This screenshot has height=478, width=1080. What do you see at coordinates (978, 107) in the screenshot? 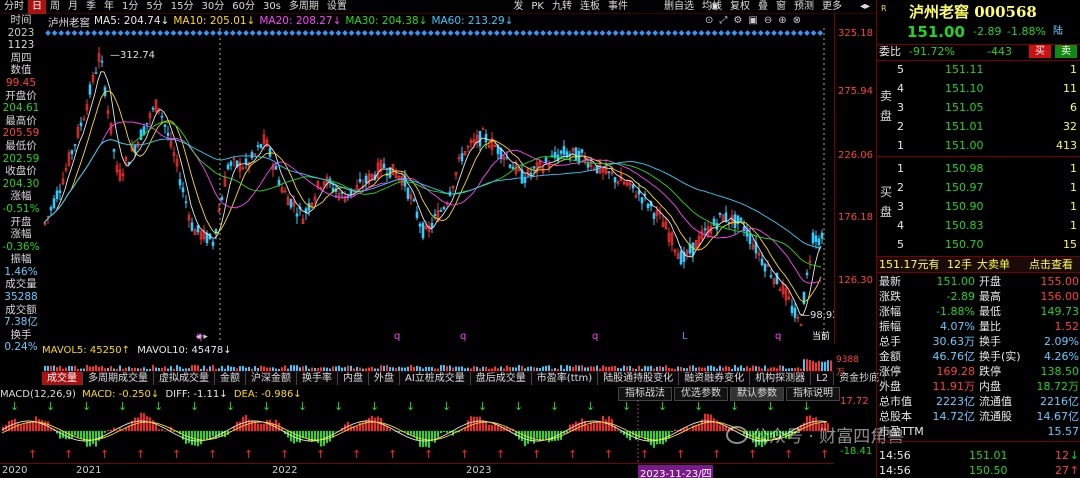
I see `ask-row: 3 151.05 6` at bounding box center [978, 107].